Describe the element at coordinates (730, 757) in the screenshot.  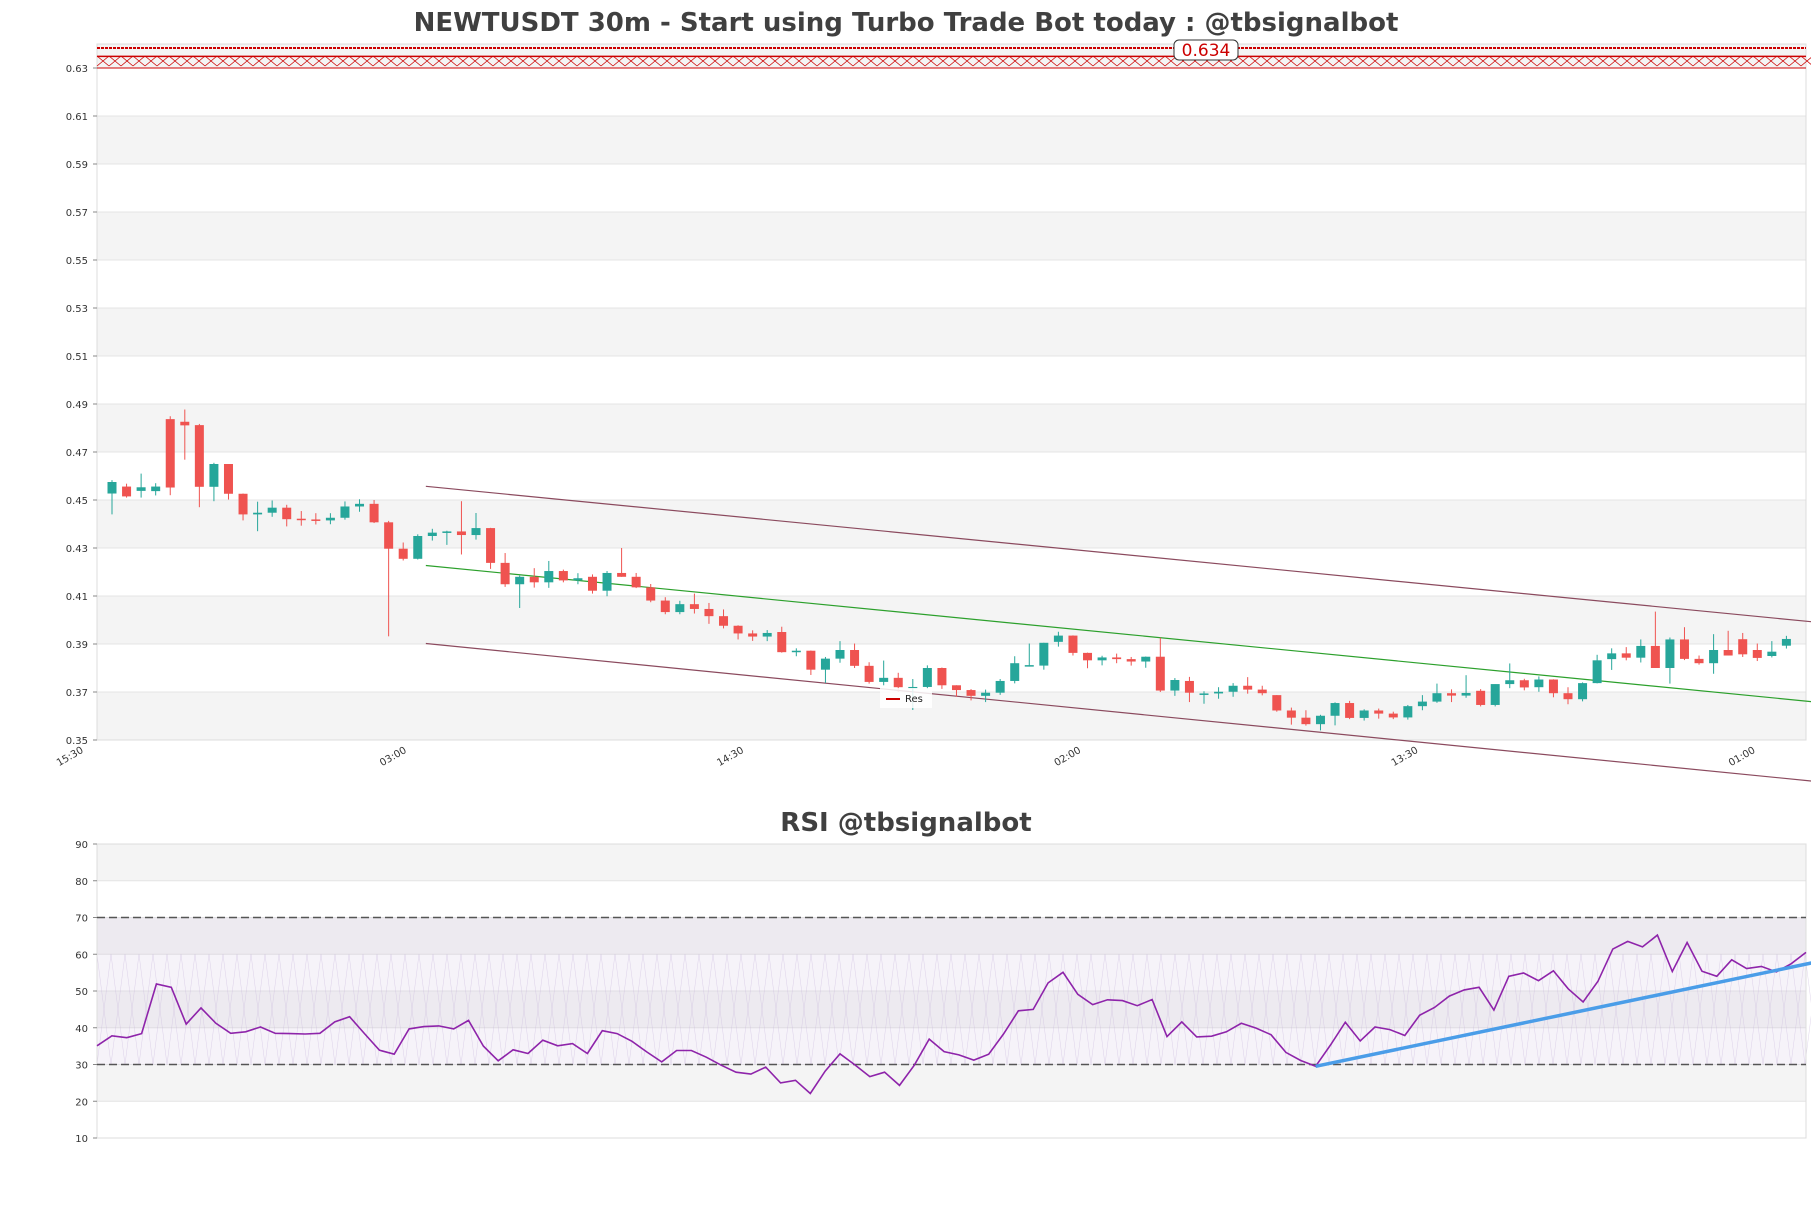
I see `price-x-tick-label: 14:30` at that location.